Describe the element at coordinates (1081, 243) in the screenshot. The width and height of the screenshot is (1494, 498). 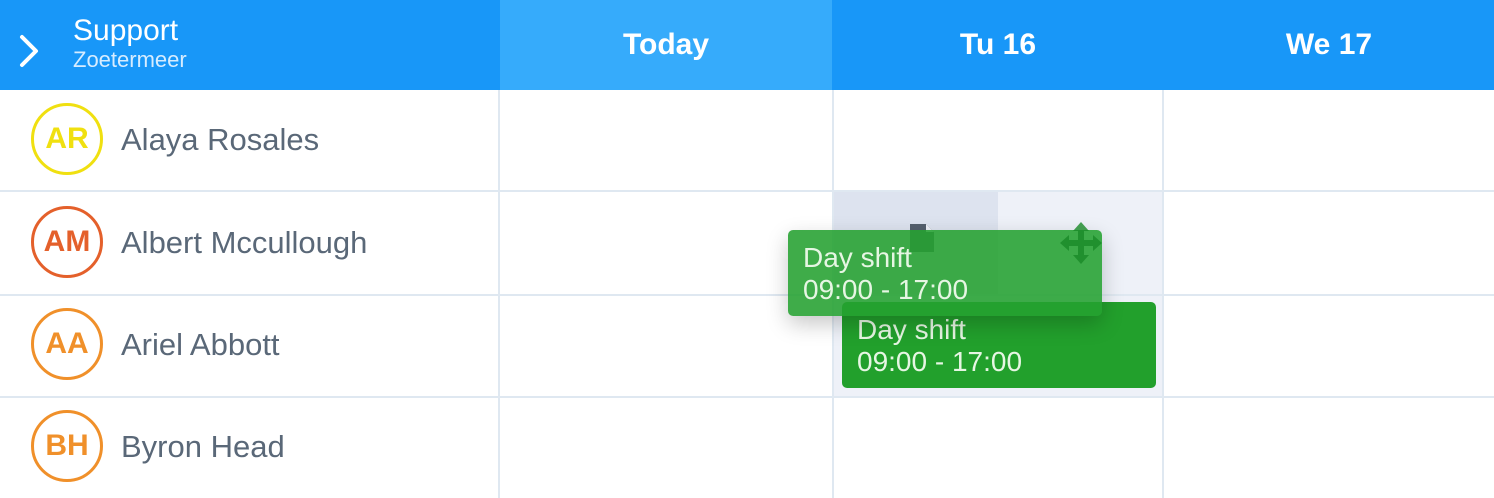
I see `move-icon` at that location.